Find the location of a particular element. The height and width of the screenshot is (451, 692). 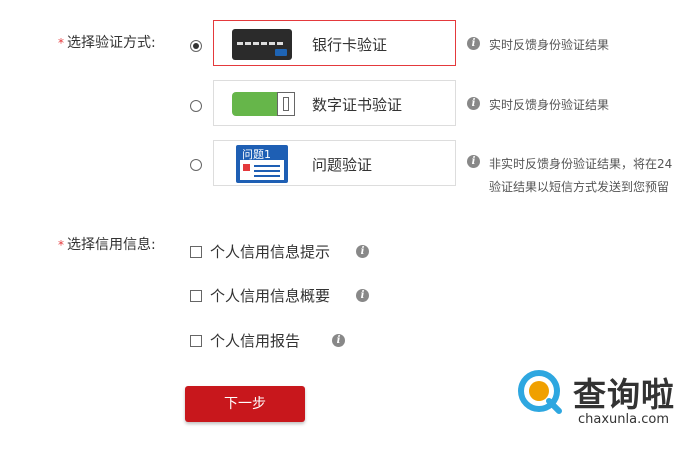

credit-info-label: * 选择信用信息: is located at coordinates (107, 245).